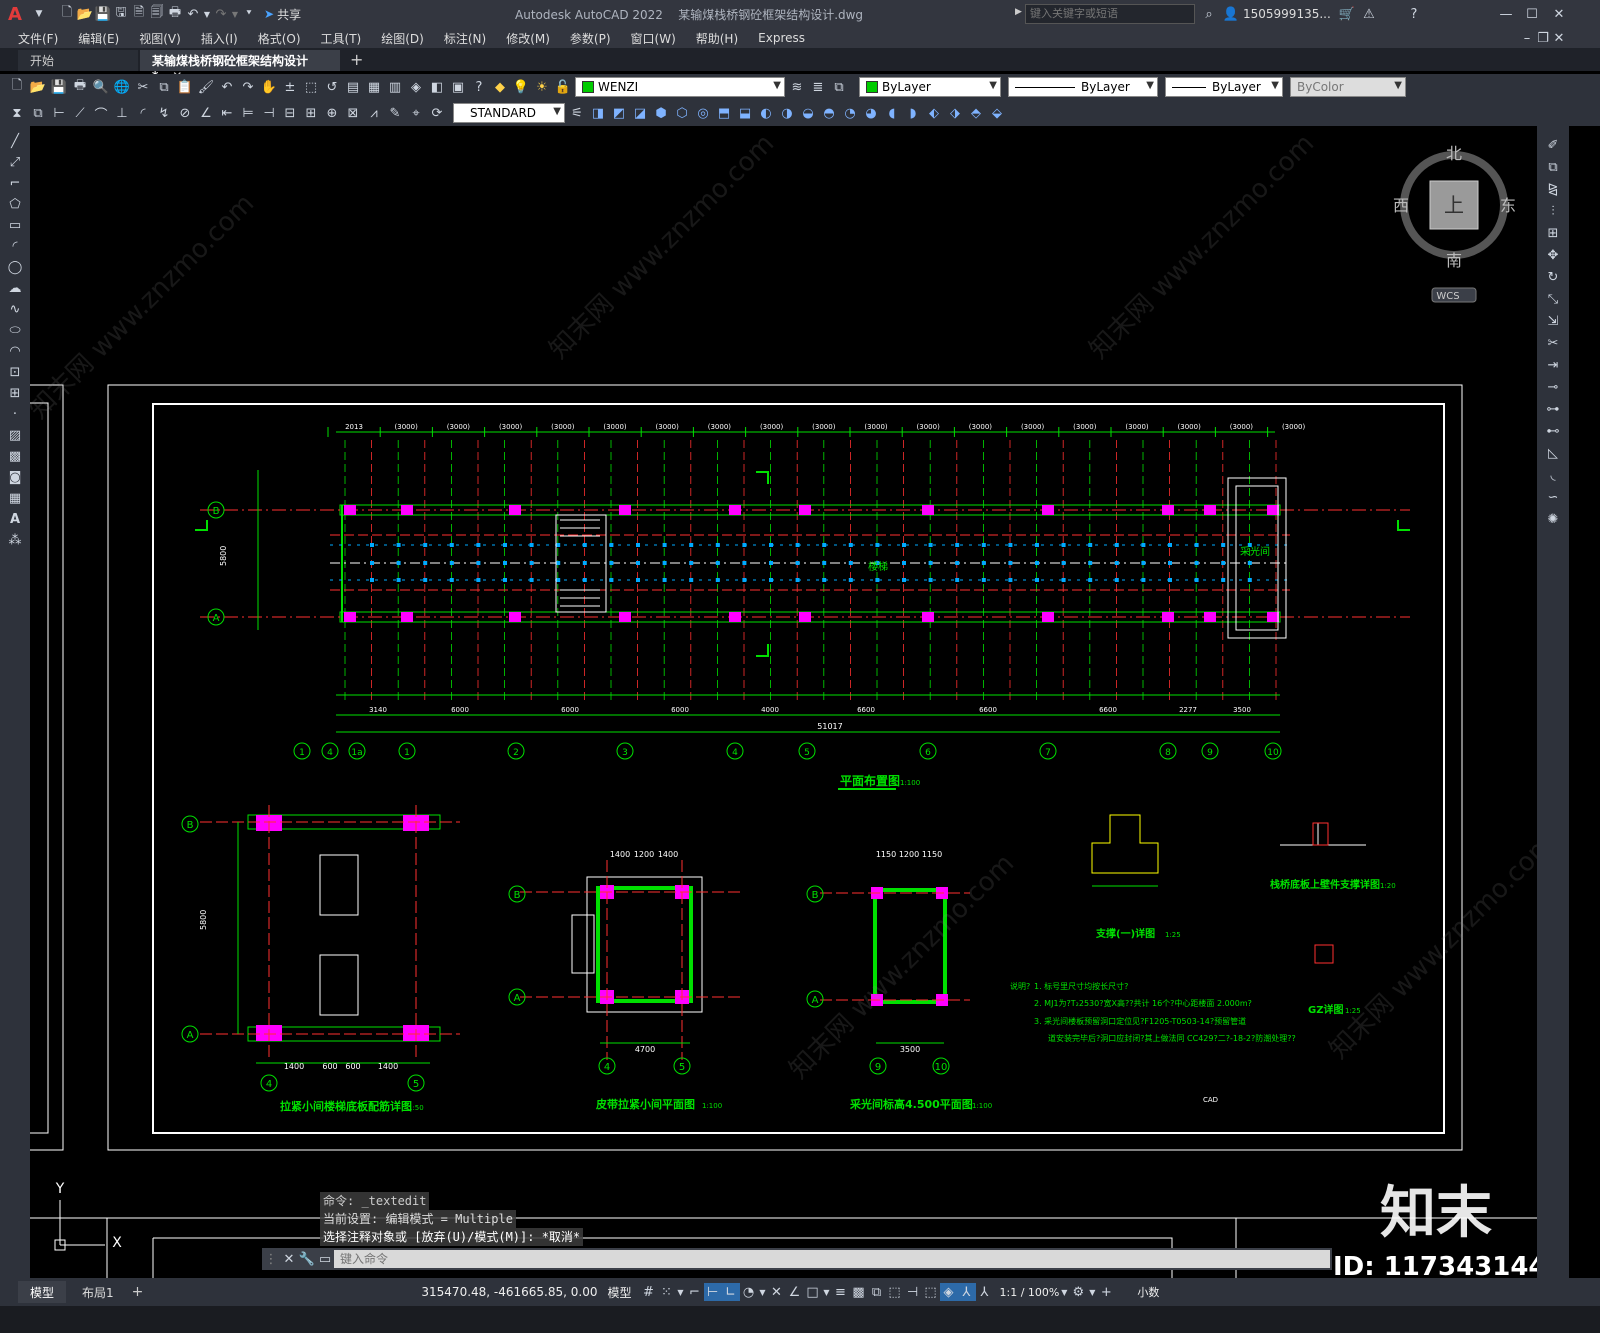 The height and width of the screenshot is (1333, 1600). I want to click on selection-cycling-icon: ⧉, so click(877, 1292).